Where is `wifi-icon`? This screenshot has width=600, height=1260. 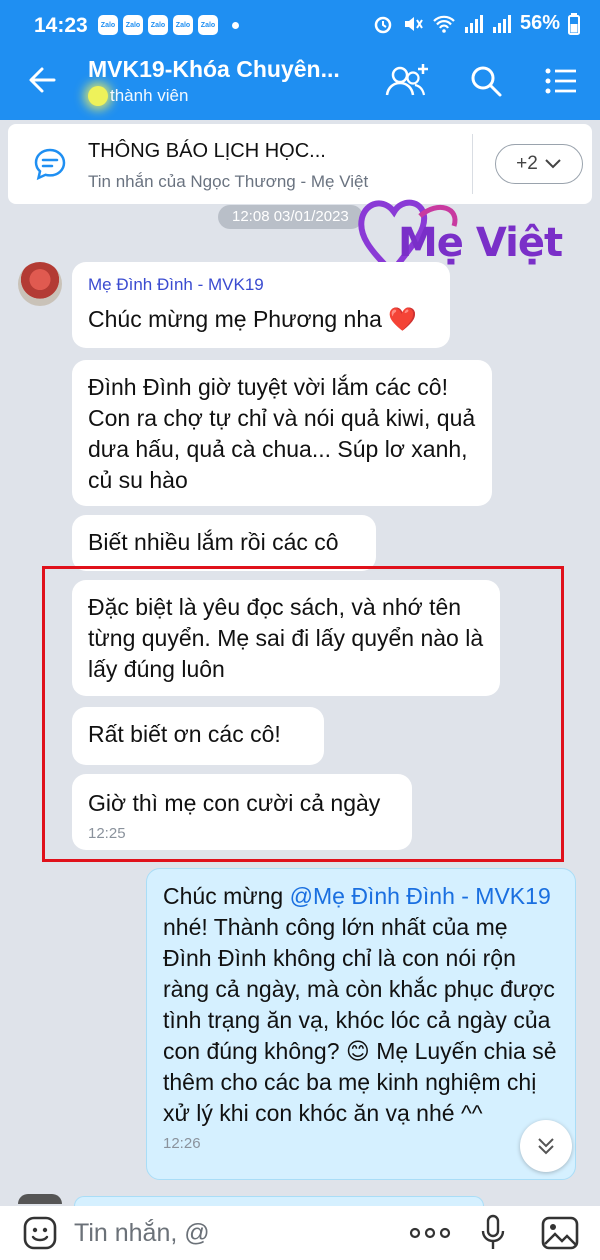
wifi-icon is located at coordinates (444, 24).